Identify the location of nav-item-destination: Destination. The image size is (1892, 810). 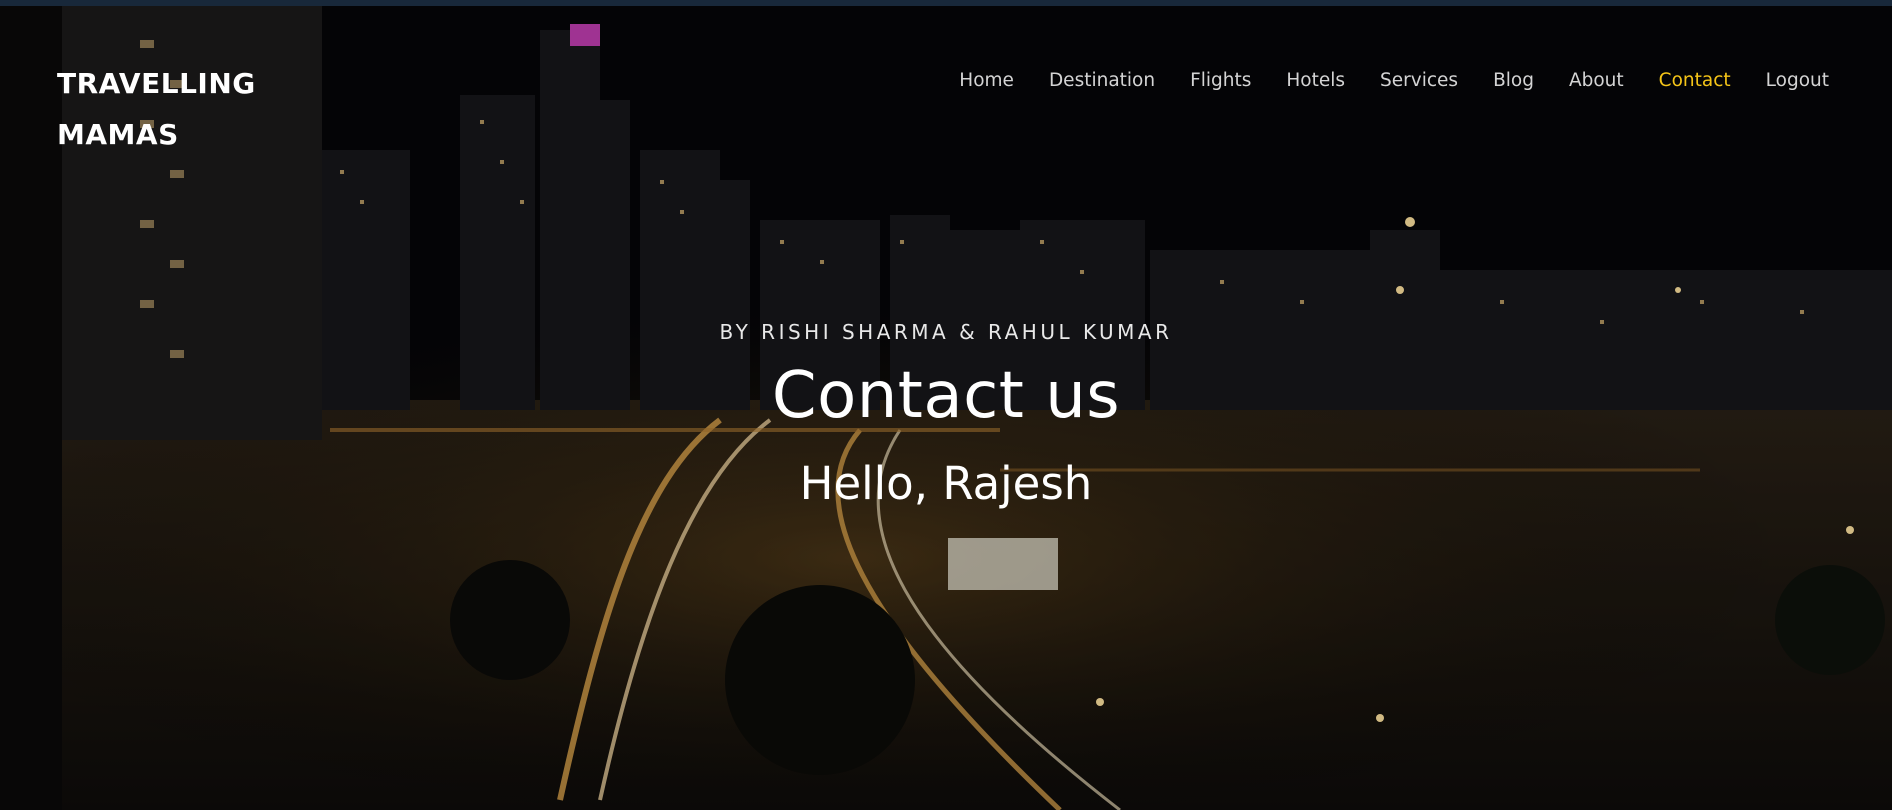
(1102, 80).